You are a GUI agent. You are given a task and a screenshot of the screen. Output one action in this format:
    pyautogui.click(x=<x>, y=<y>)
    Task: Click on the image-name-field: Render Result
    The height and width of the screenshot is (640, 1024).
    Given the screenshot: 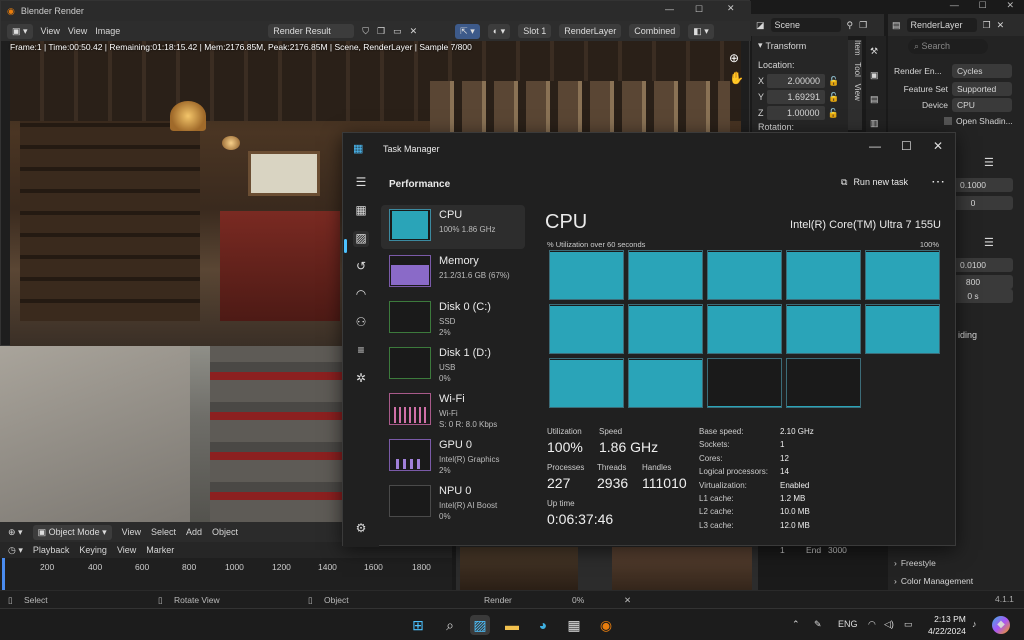 What is the action you would take?
    pyautogui.click(x=311, y=31)
    